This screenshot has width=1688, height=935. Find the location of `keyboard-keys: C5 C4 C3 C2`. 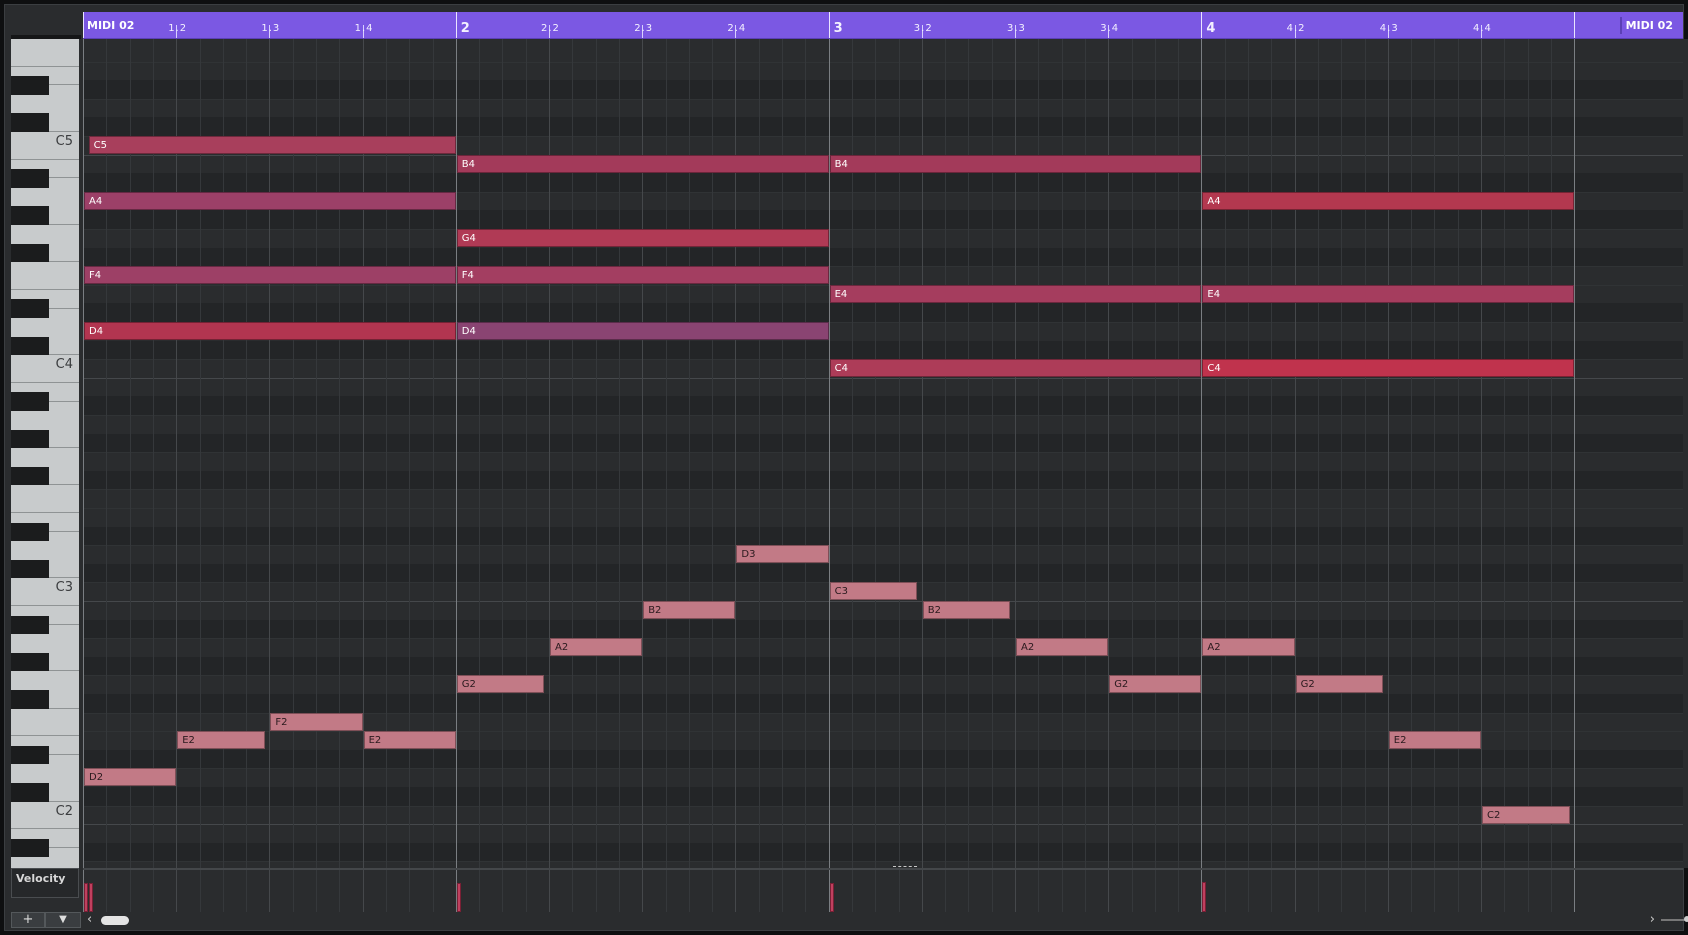

keyboard-keys: C5 C4 C3 C2 is located at coordinates (45, 454).